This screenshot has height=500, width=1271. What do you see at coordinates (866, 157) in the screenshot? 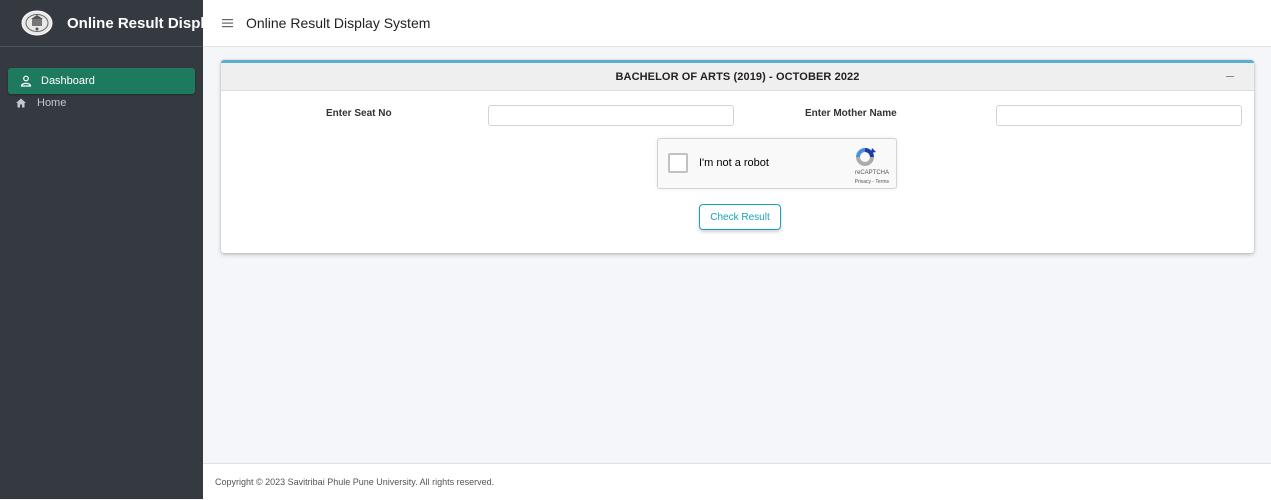
I see `recaptcha-logo-icon` at bounding box center [866, 157].